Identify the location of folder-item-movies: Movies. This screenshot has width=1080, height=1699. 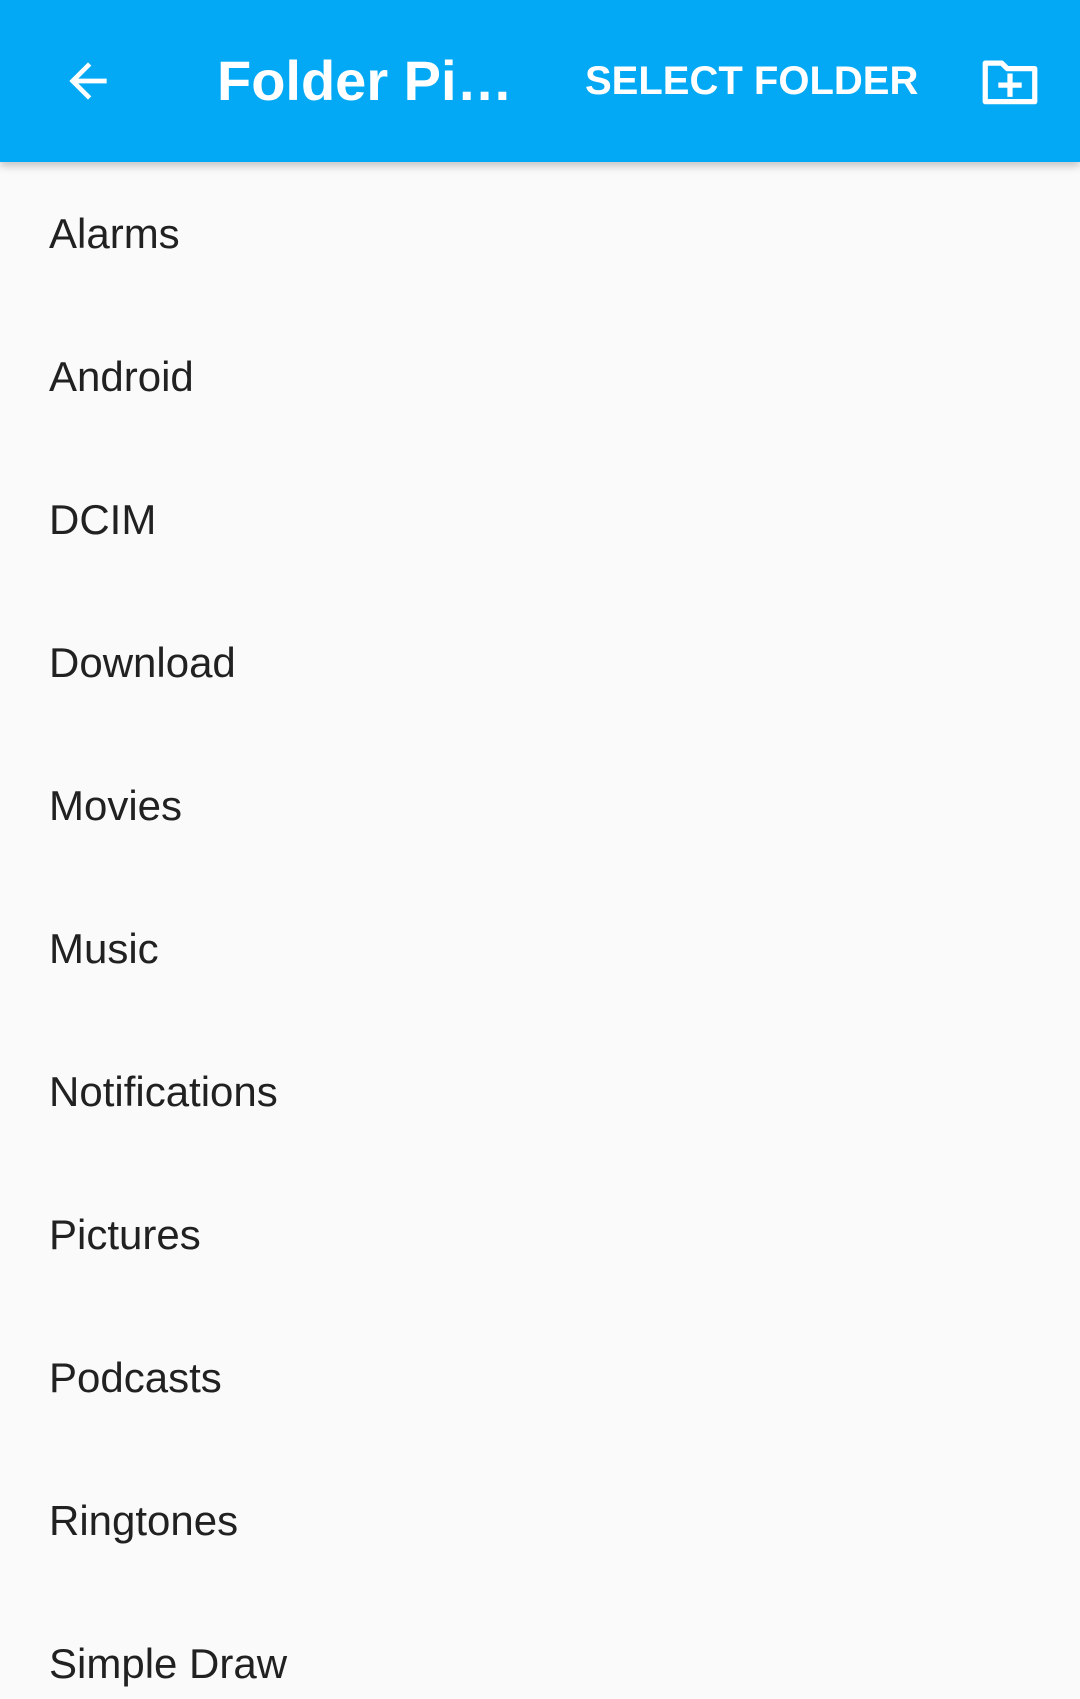
(540, 805).